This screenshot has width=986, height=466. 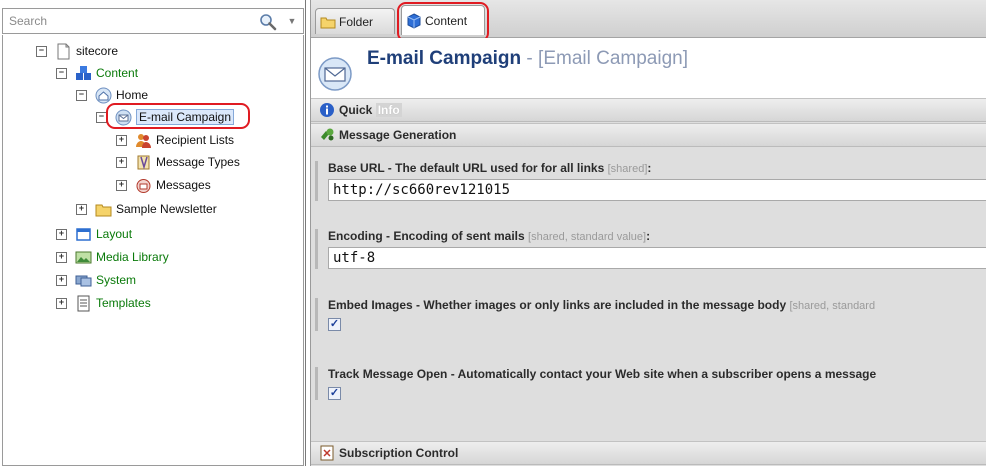 What do you see at coordinates (335, 74) in the screenshot?
I see `email-campaign-icon` at bounding box center [335, 74].